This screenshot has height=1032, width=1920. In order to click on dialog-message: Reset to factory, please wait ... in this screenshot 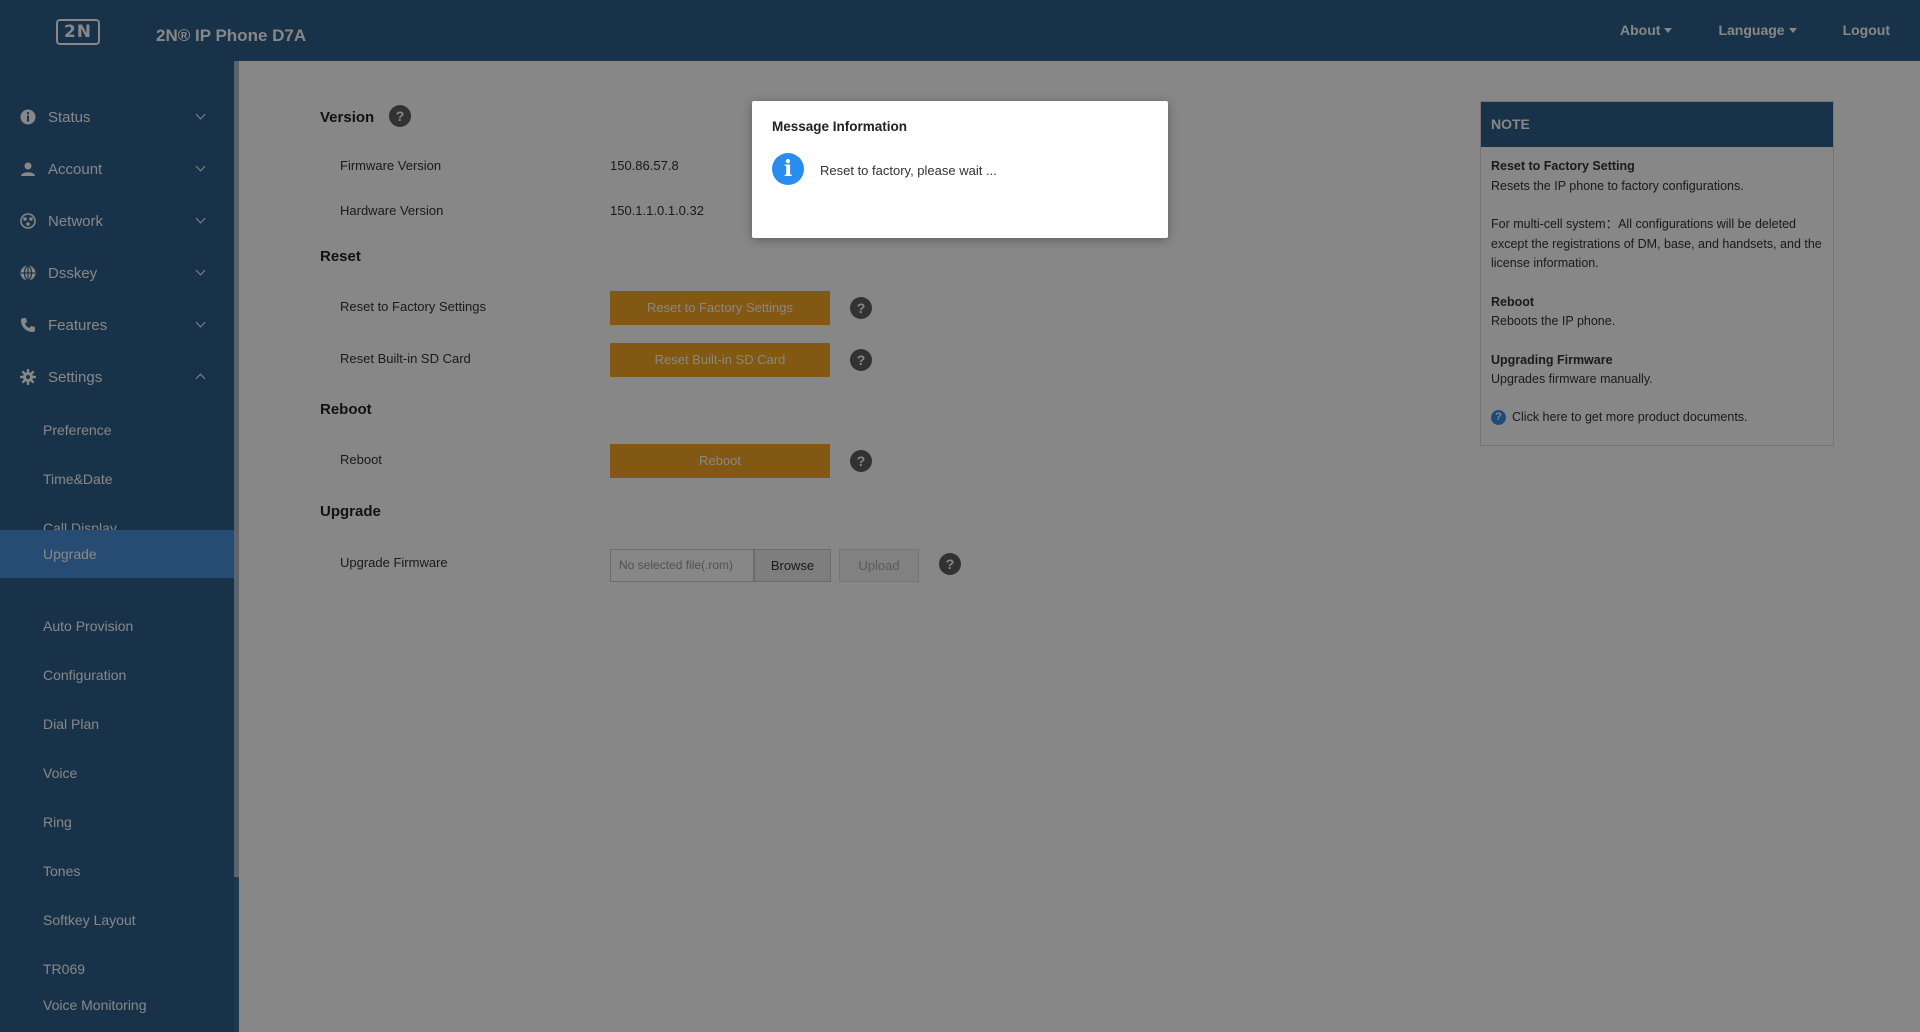, I will do `click(908, 170)`.